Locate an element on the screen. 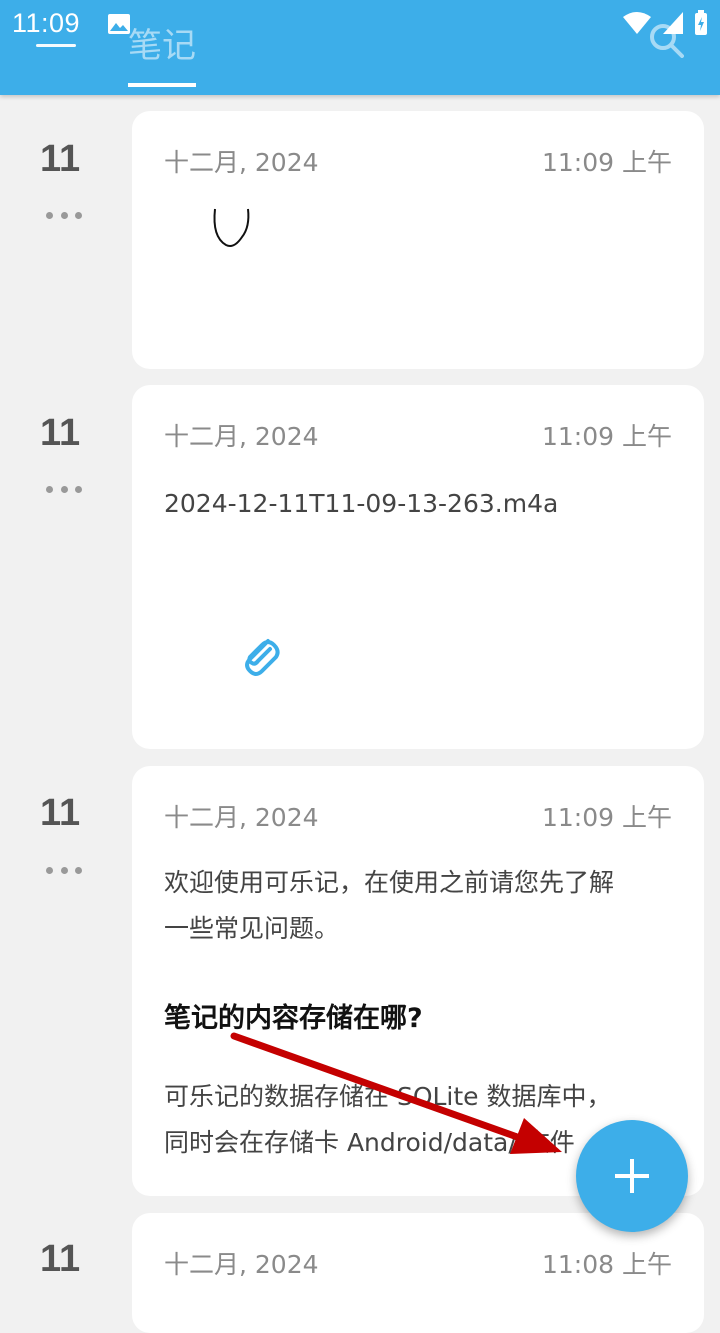  status-time: 11:09 is located at coordinates (46, 23).